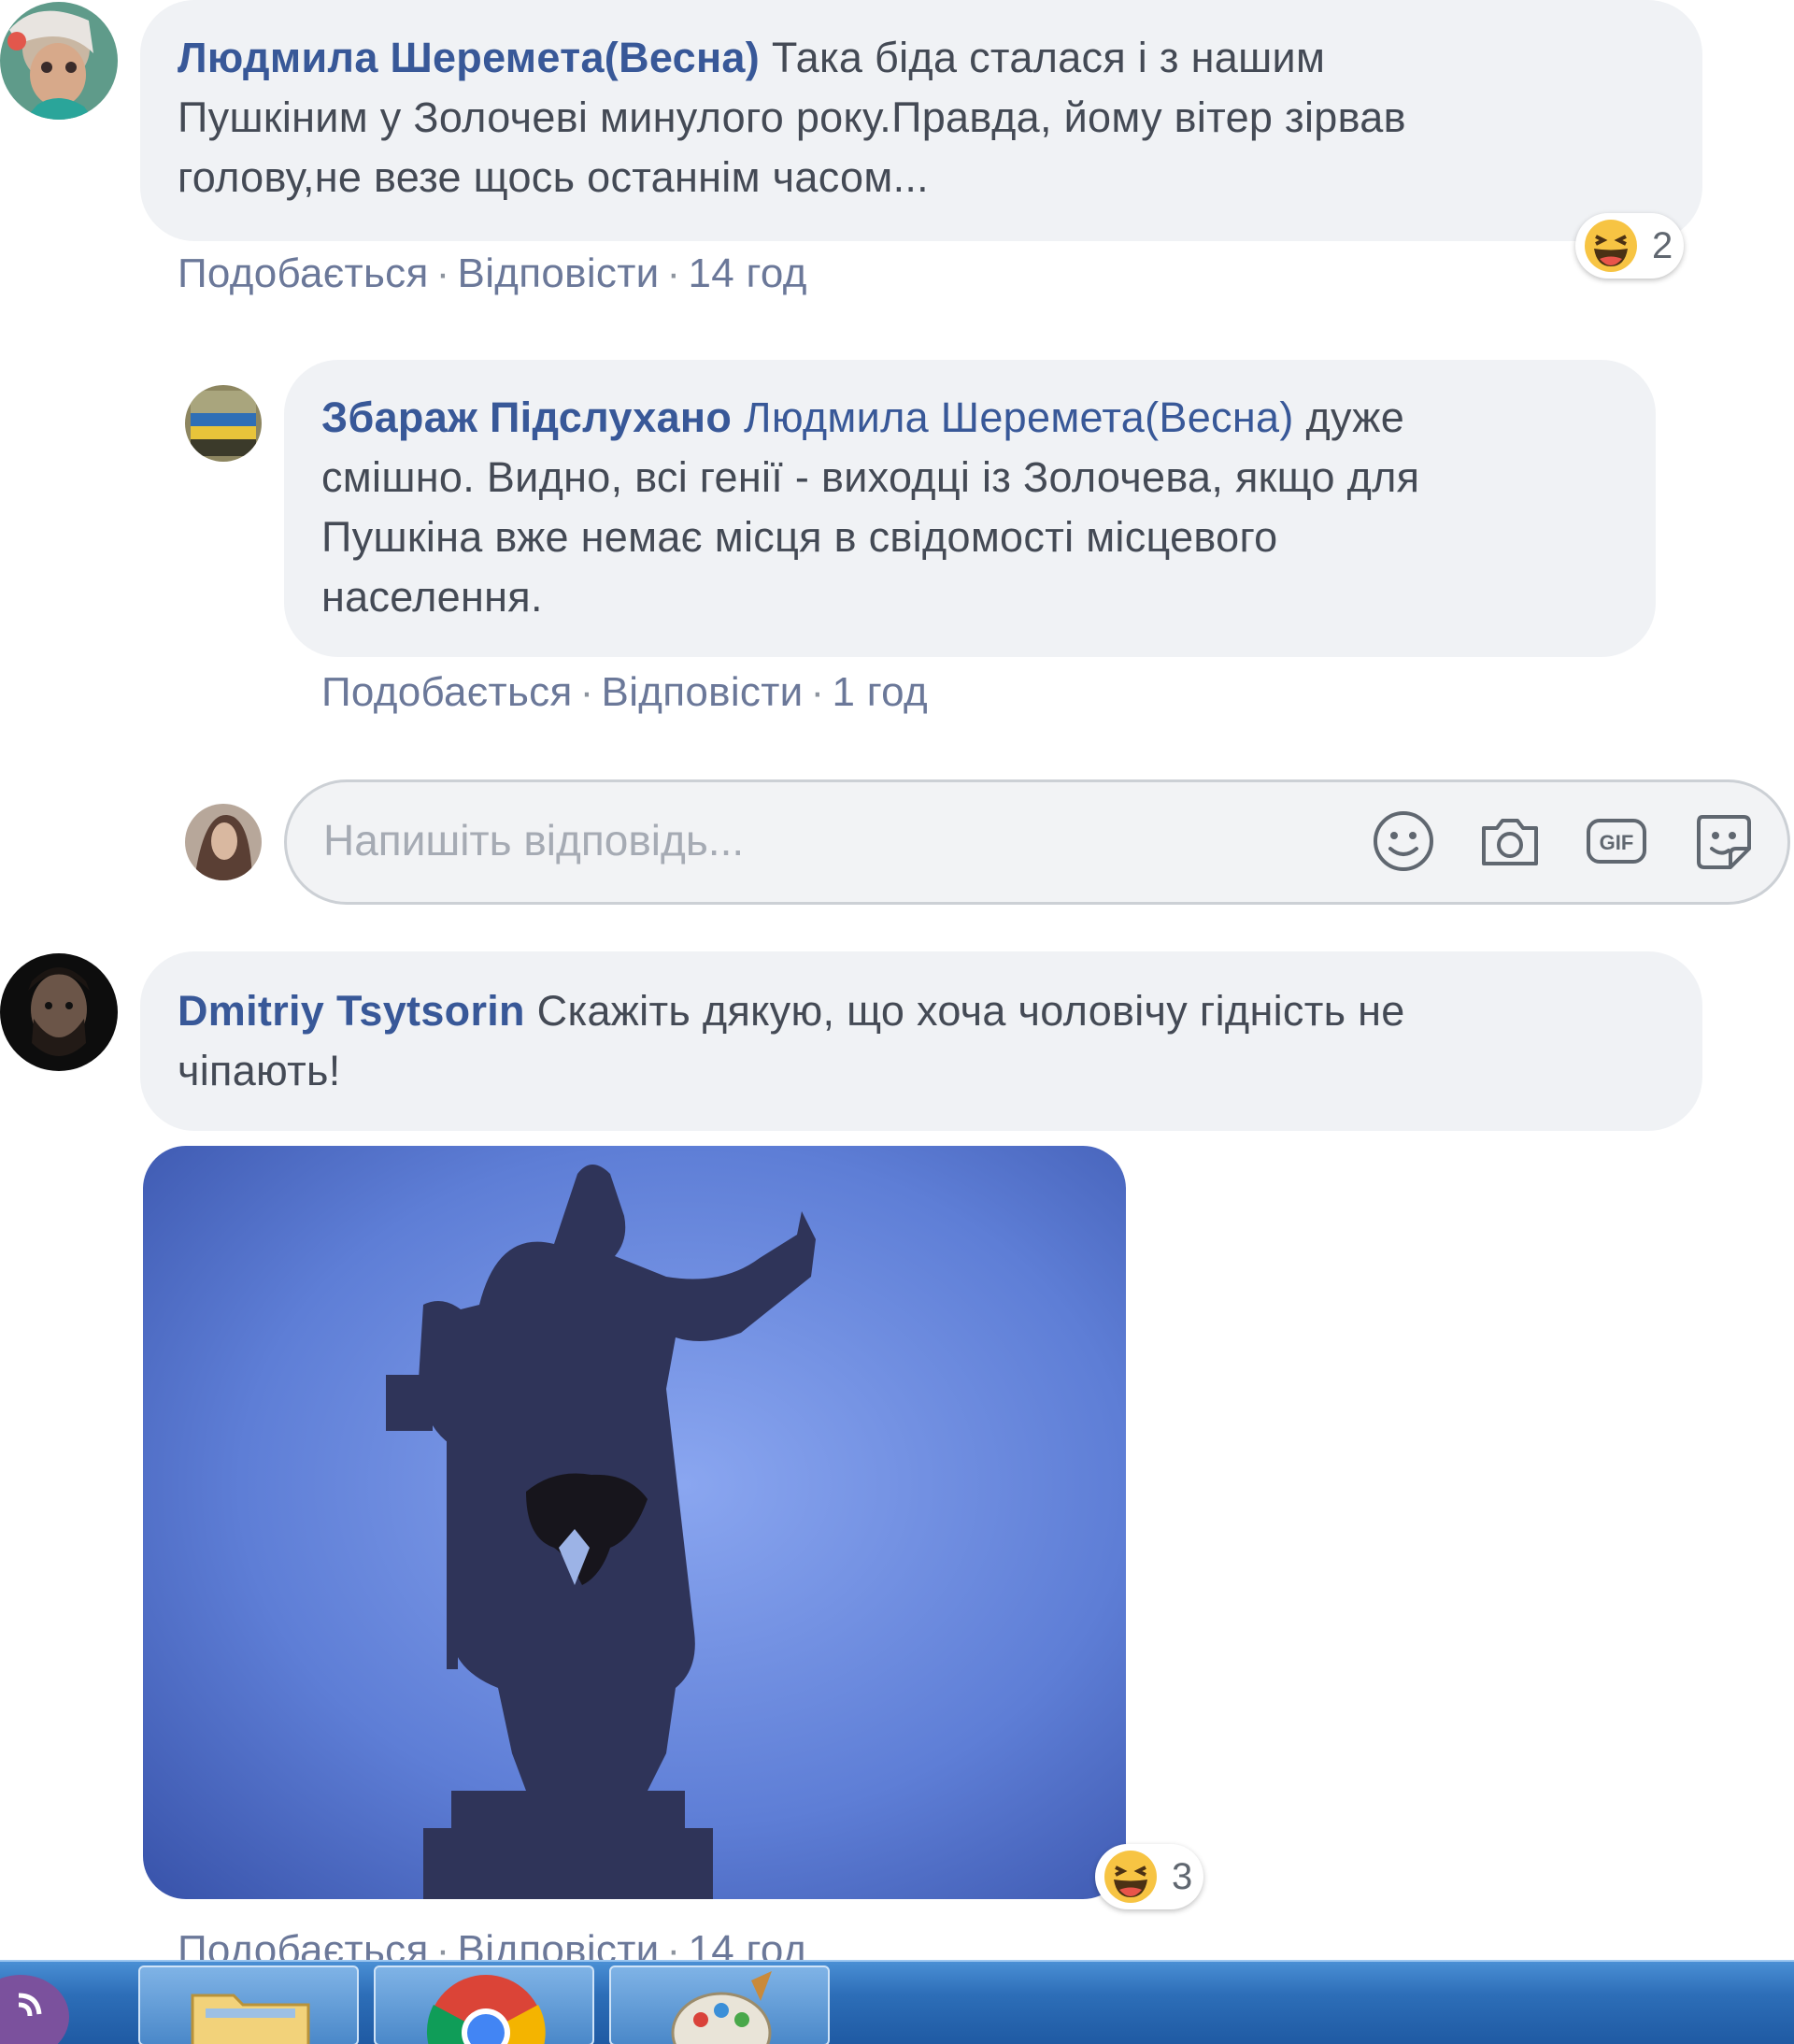  What do you see at coordinates (432, 597) in the screenshot?
I see `comment-text-line: населення.` at bounding box center [432, 597].